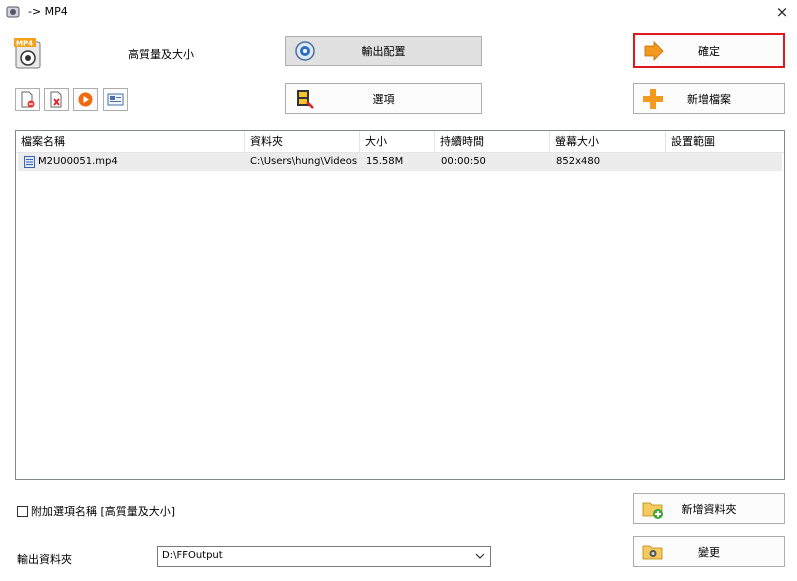 This screenshot has width=797, height=581. Describe the element at coordinates (480, 556) in the screenshot. I see `chevron-down-icon` at that location.